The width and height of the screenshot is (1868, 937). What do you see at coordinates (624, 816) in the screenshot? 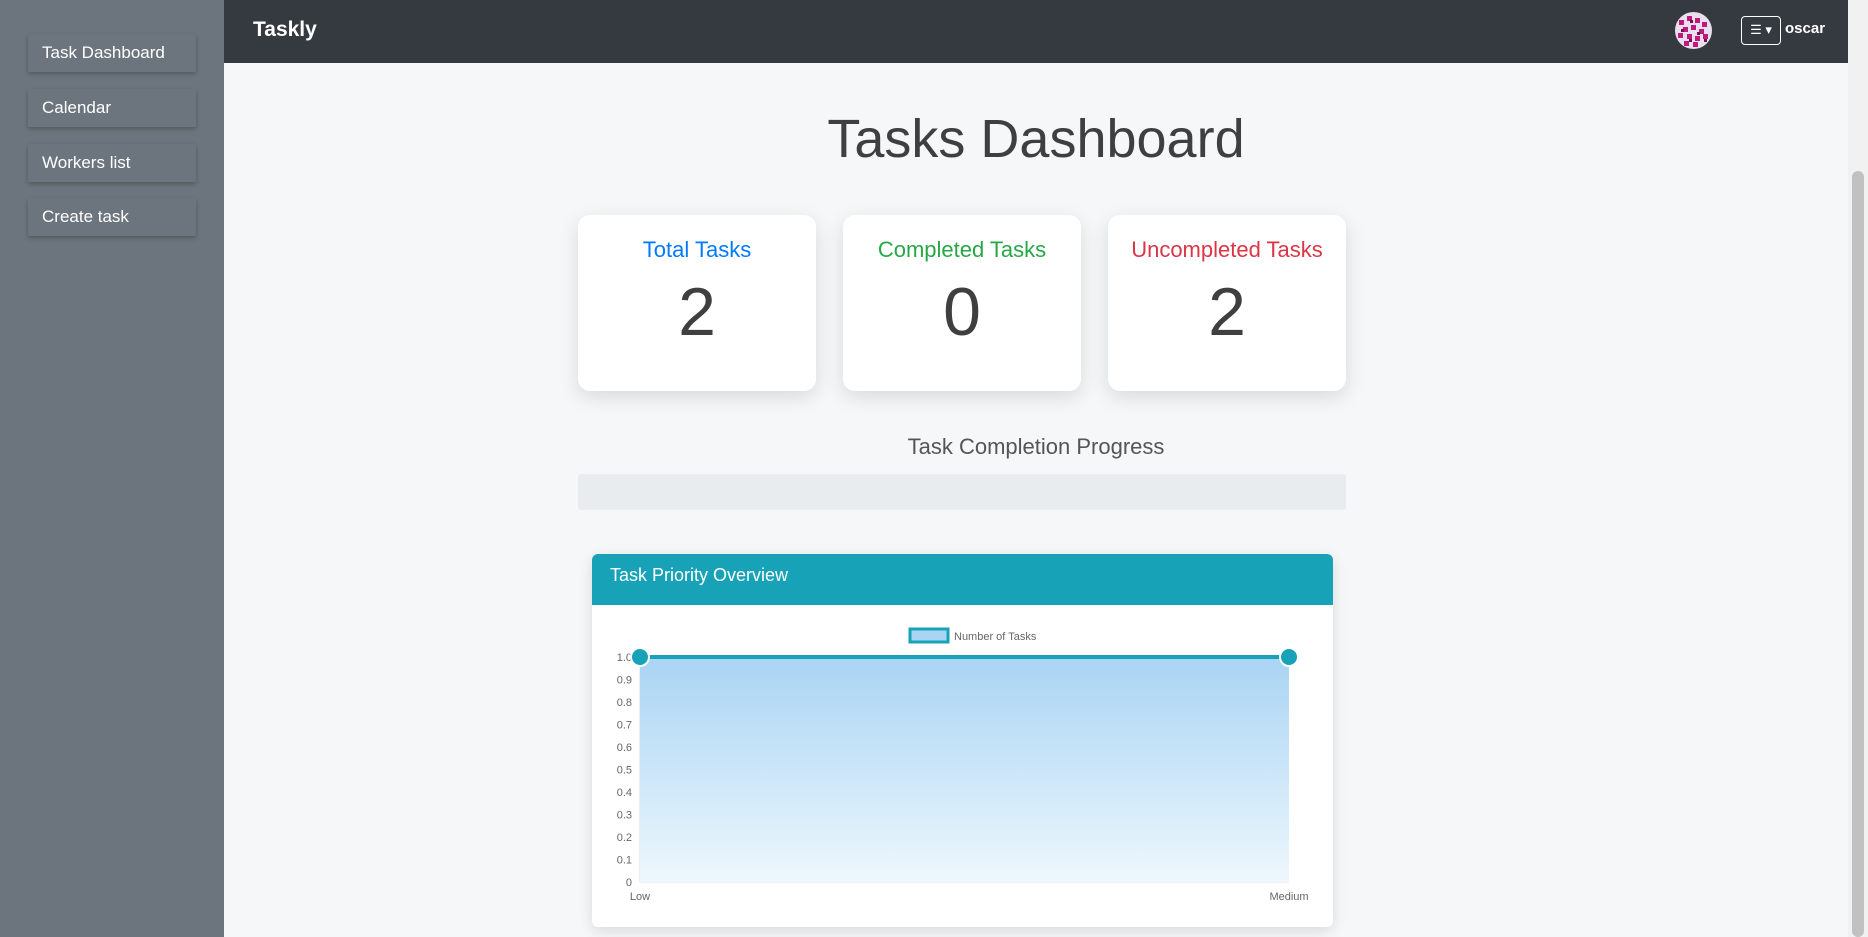
I see `y-tick-label: 0.3` at bounding box center [624, 816].